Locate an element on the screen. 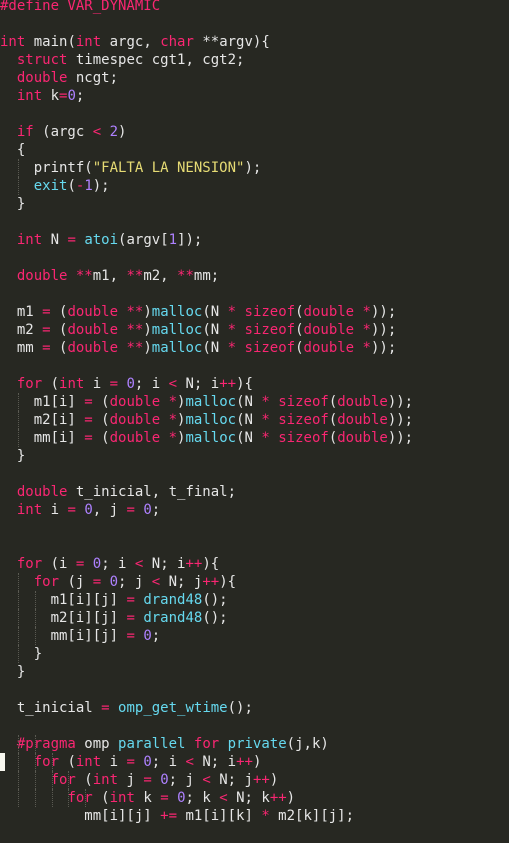 This screenshot has width=509, height=843. code-token: (i is located at coordinates (59, 564).